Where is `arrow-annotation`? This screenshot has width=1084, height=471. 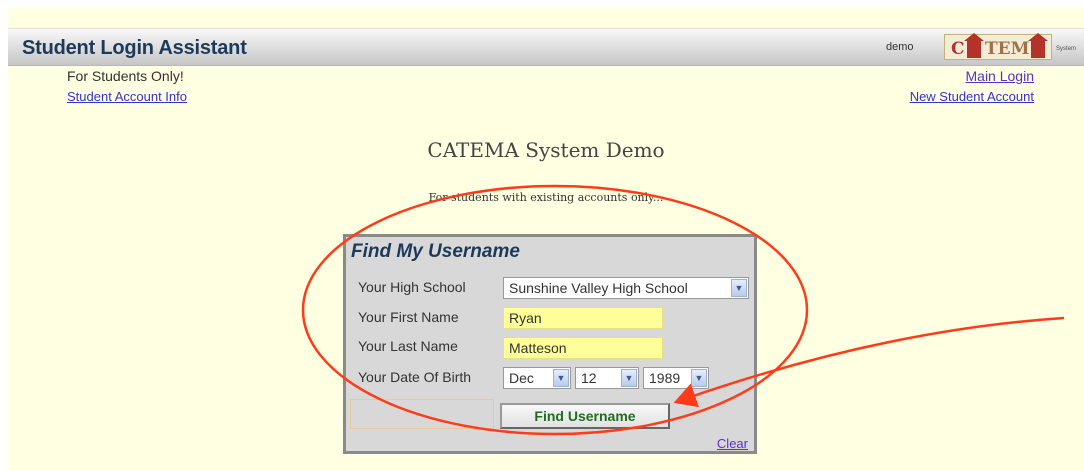
arrow-annotation is located at coordinates (869, 362).